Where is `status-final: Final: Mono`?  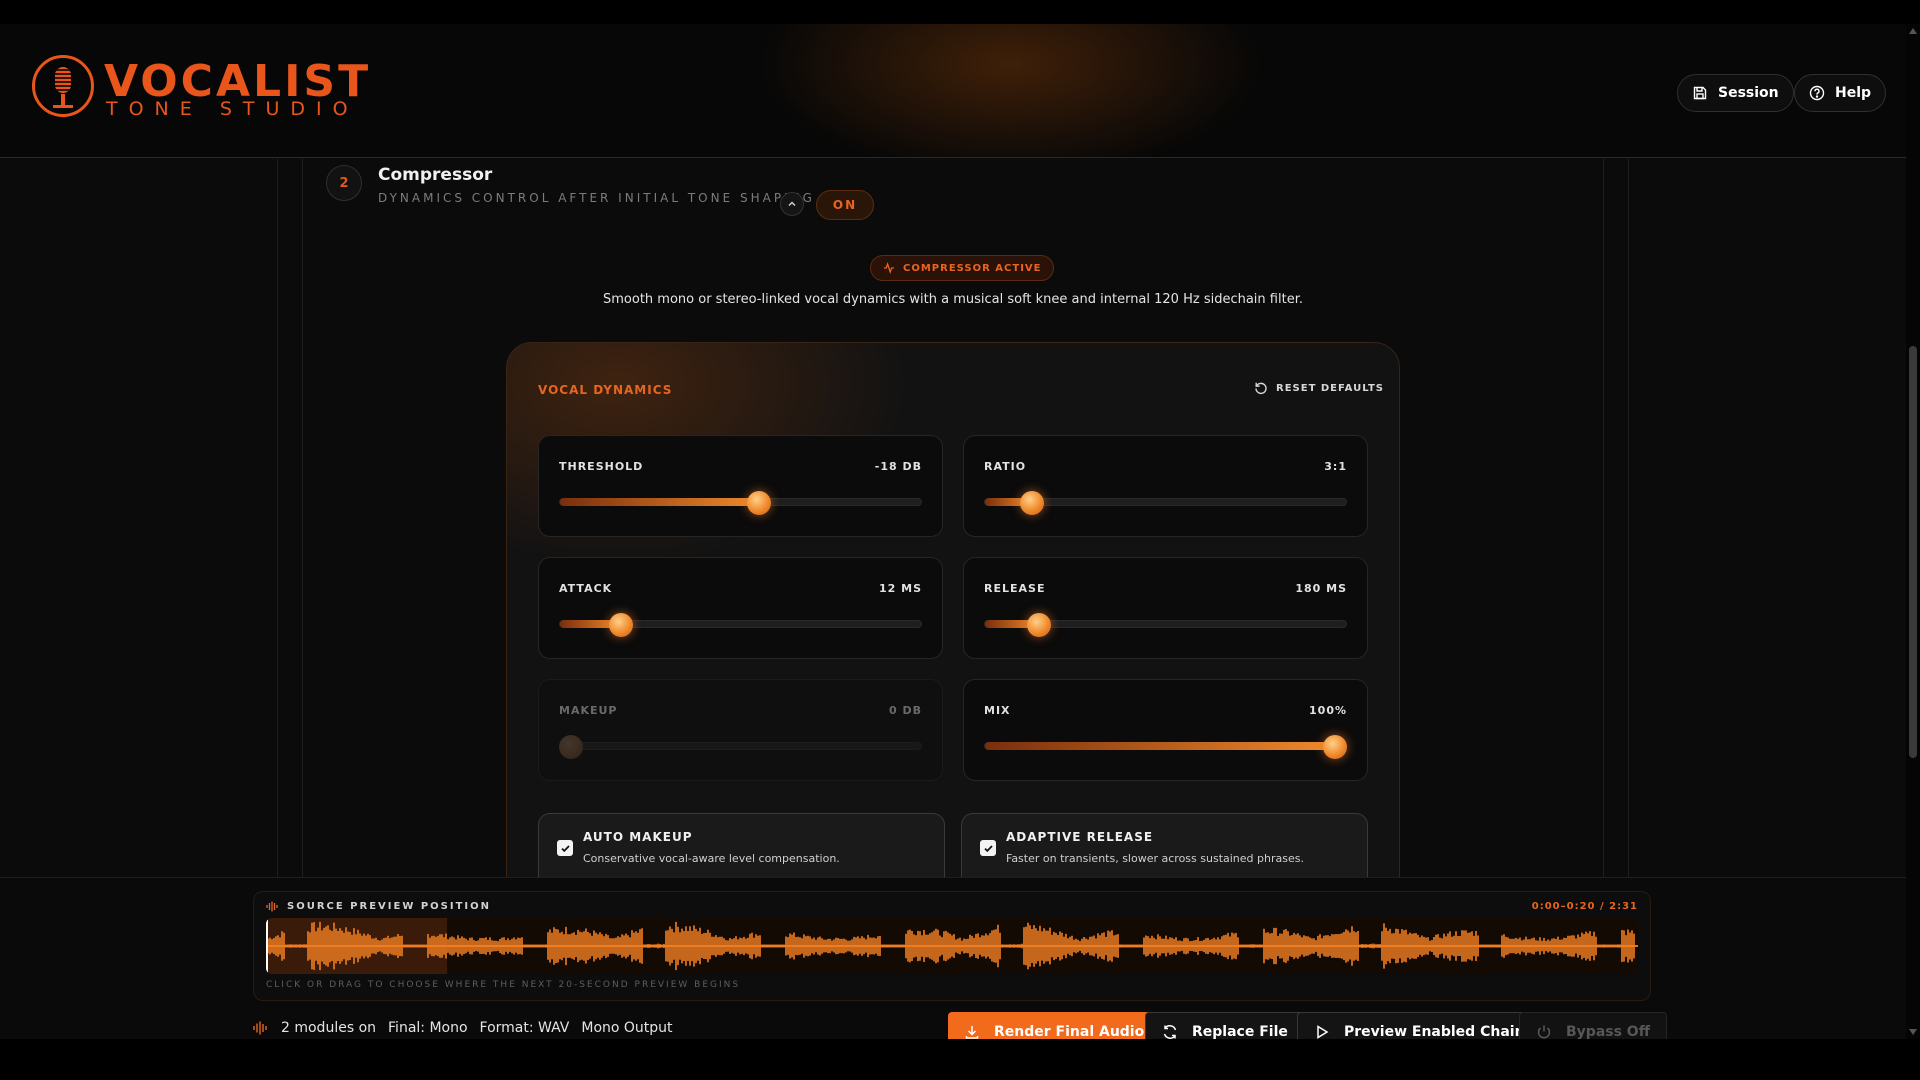 status-final: Final: Mono is located at coordinates (428, 1028).